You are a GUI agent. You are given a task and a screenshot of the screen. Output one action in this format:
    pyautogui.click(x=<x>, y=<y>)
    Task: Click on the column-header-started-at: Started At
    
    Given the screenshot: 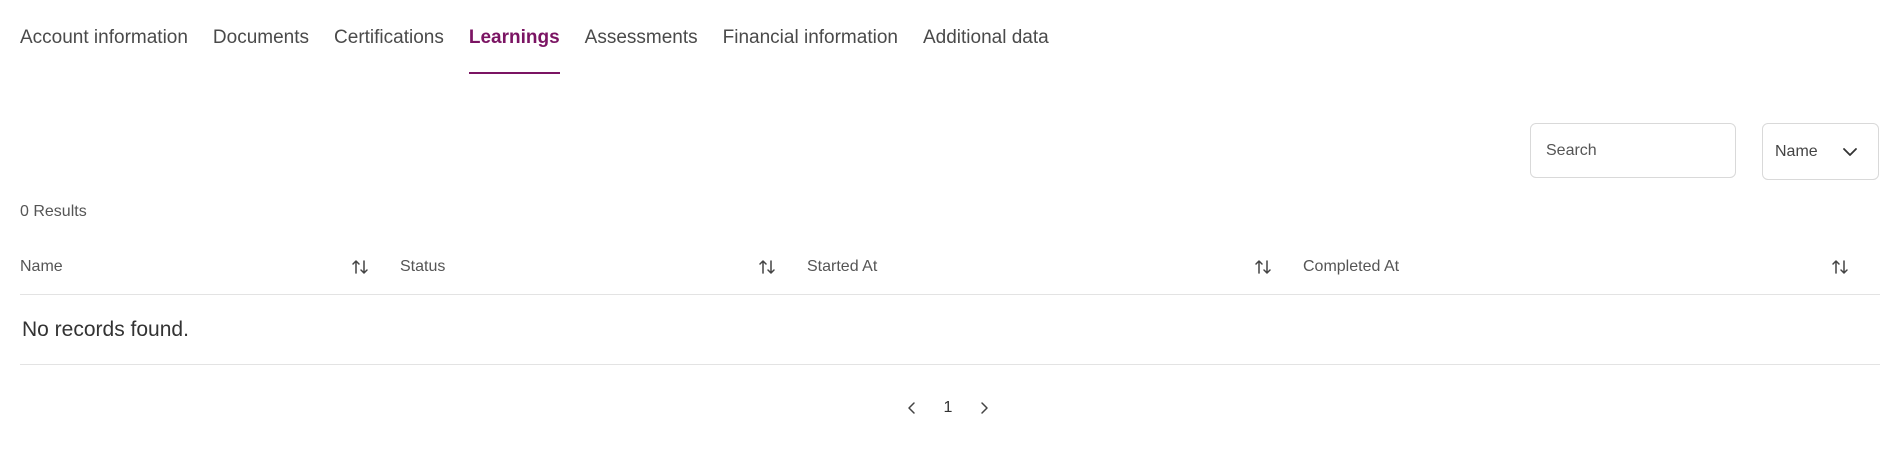 What is the action you would take?
    pyautogui.click(x=1025, y=267)
    